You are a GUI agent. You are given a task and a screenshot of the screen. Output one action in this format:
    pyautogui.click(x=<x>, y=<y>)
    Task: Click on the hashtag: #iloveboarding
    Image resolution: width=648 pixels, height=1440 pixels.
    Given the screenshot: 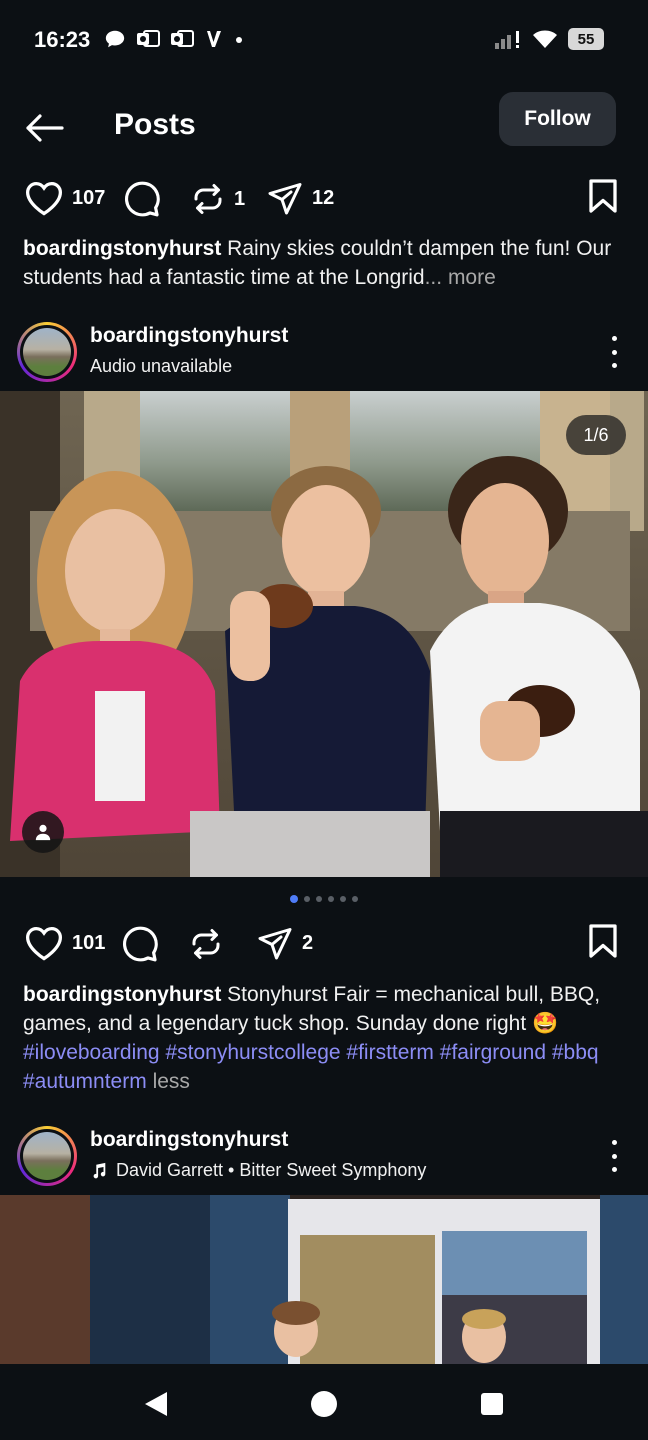 What is the action you would take?
    pyautogui.click(x=91, y=1052)
    